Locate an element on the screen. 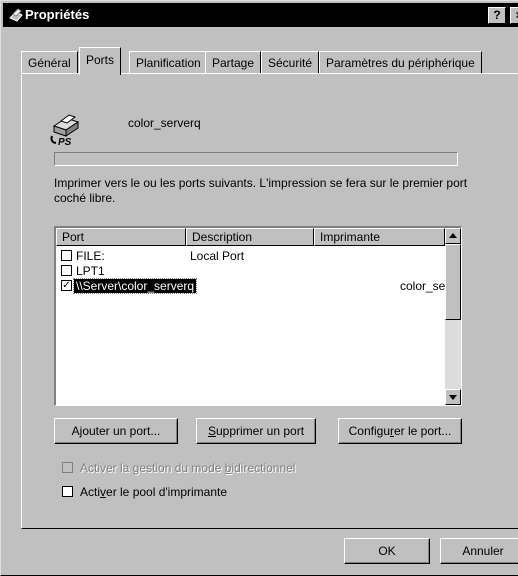  printer-pool-label-rest: er le pool d'imprimante is located at coordinates (167, 492).